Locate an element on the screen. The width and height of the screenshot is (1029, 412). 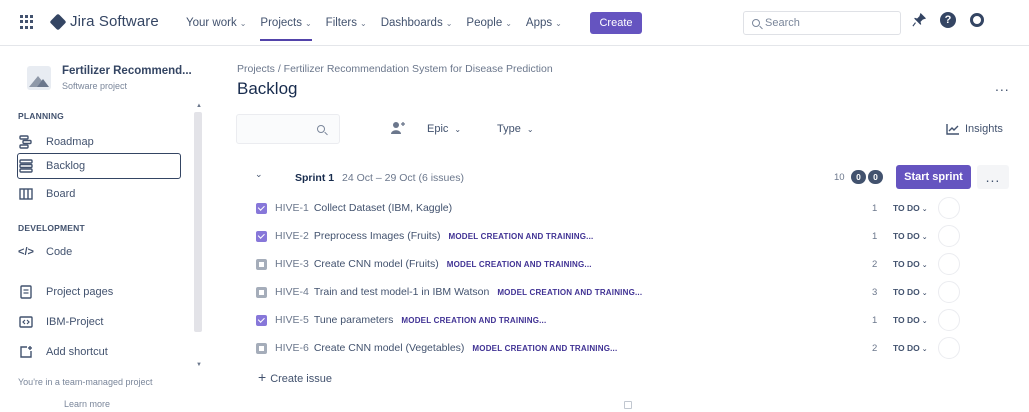
issue-key: HIVE-4 is located at coordinates (292, 292).